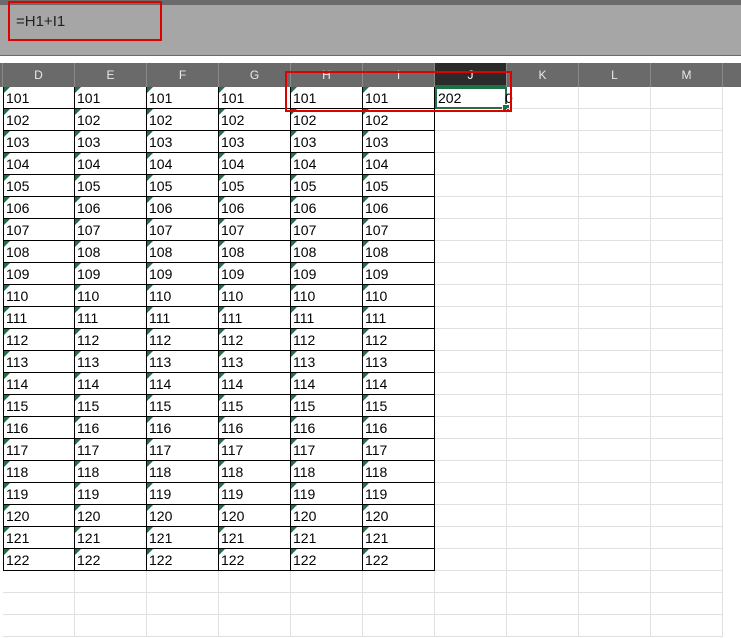 Image resolution: width=741 pixels, height=638 pixels. What do you see at coordinates (111, 582) in the screenshot?
I see `cell-e23` at bounding box center [111, 582].